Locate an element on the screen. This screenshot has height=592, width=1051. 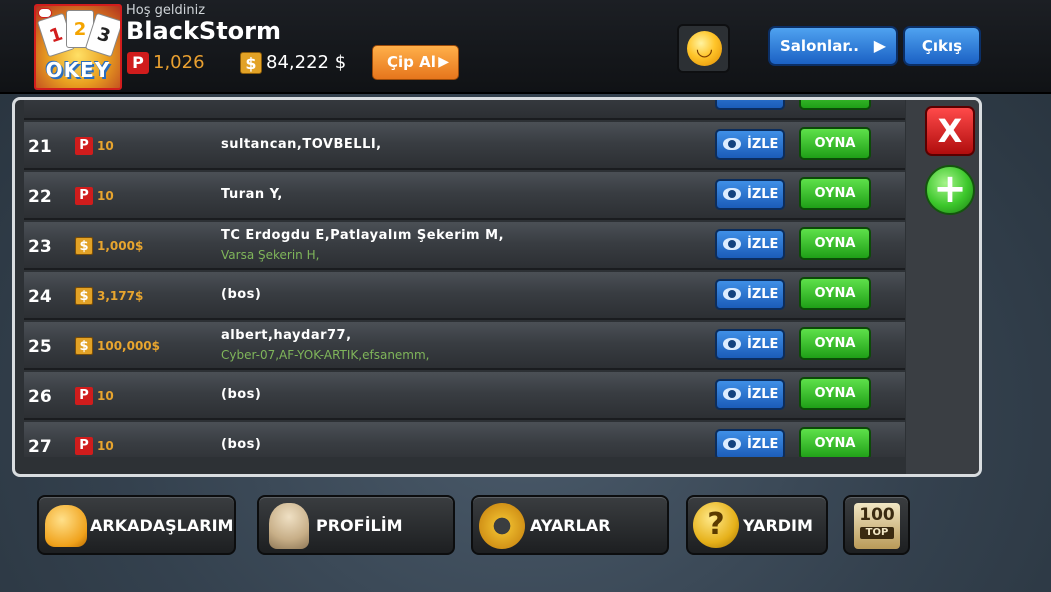
username: BlackStorm is located at coordinates (203, 31).